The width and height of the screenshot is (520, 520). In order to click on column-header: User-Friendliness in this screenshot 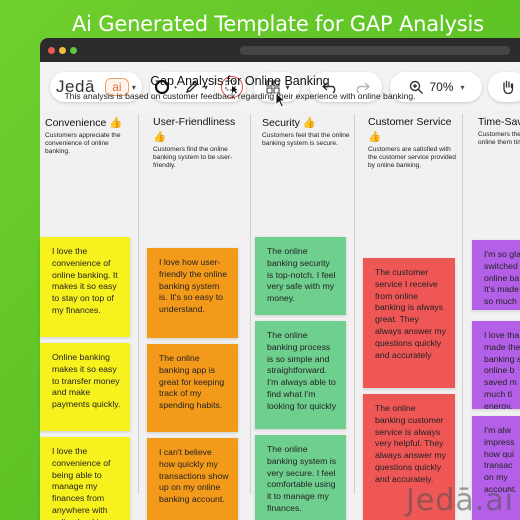, I will do `click(194, 122)`.